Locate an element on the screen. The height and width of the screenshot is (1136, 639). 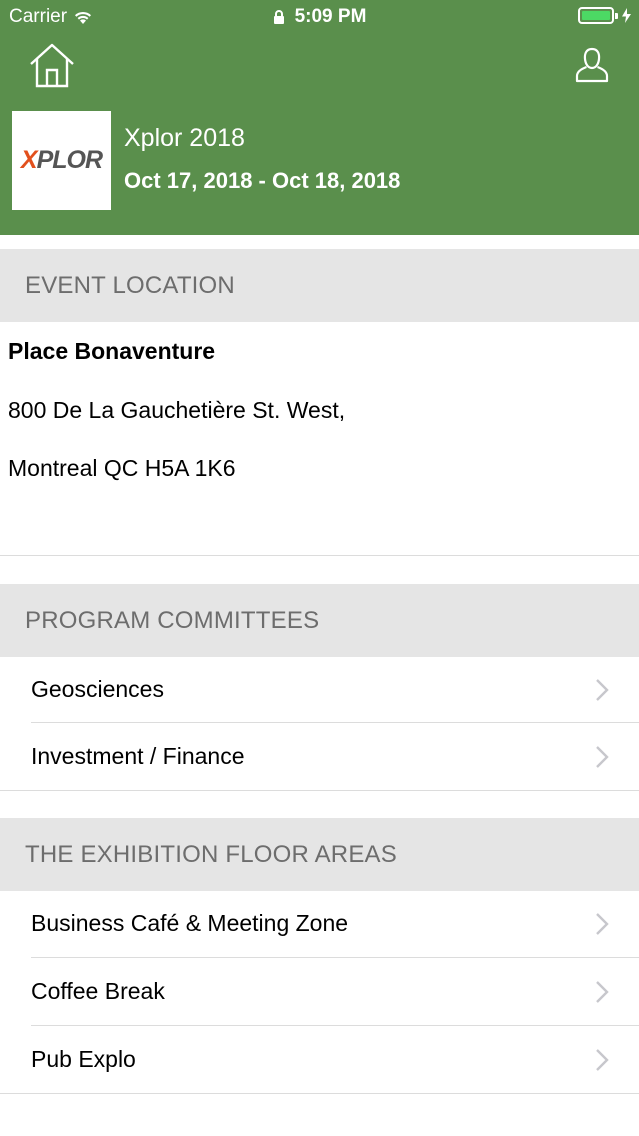
list-item-label: Investment / Finance is located at coordinates (138, 756).